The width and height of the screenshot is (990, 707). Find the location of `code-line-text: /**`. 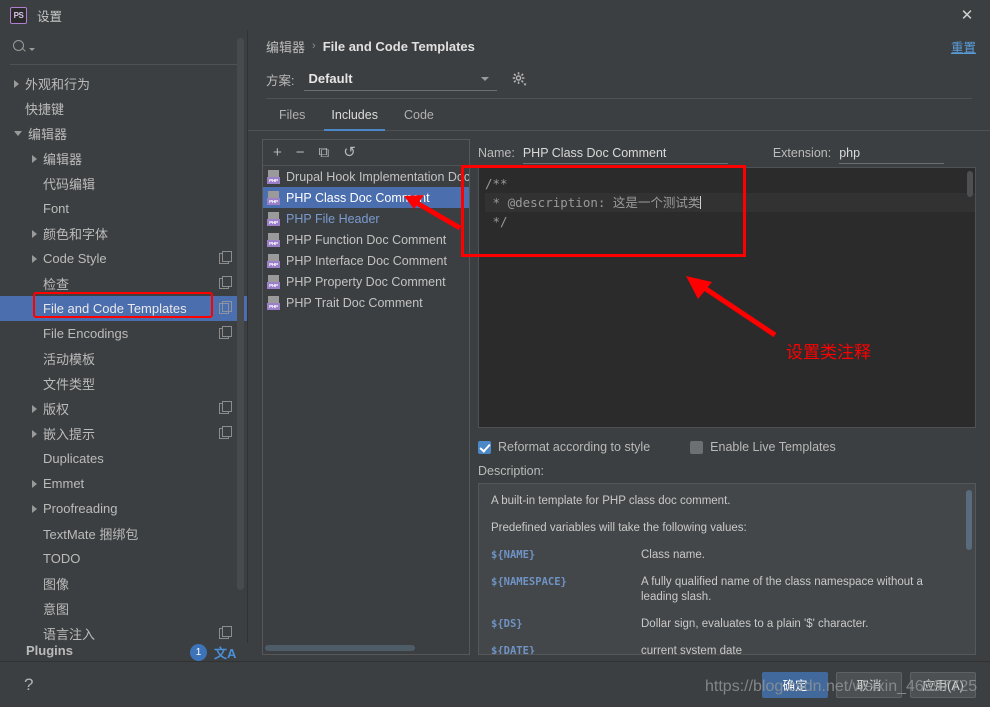

code-line-text: /** is located at coordinates (496, 183).